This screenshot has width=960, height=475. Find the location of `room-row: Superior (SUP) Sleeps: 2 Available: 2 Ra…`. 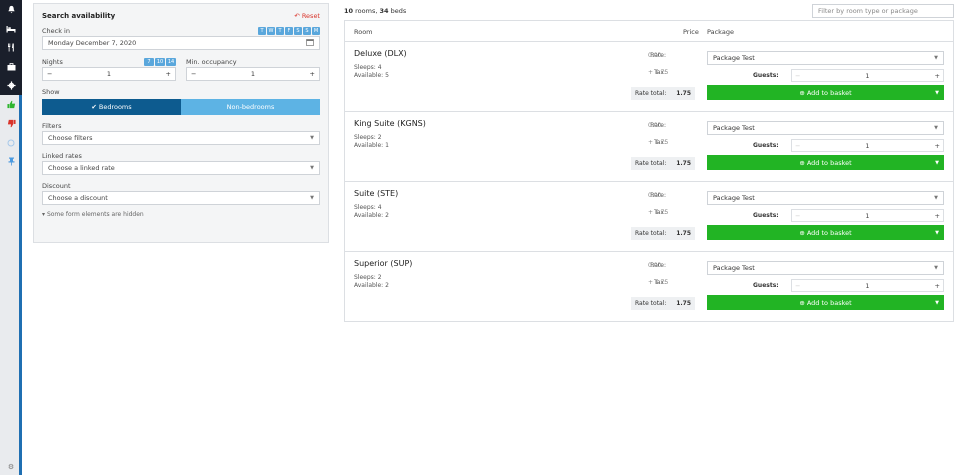

room-row: Superior (SUP) Sleeps: 2 Available: 2 Ra… is located at coordinates (649, 287).